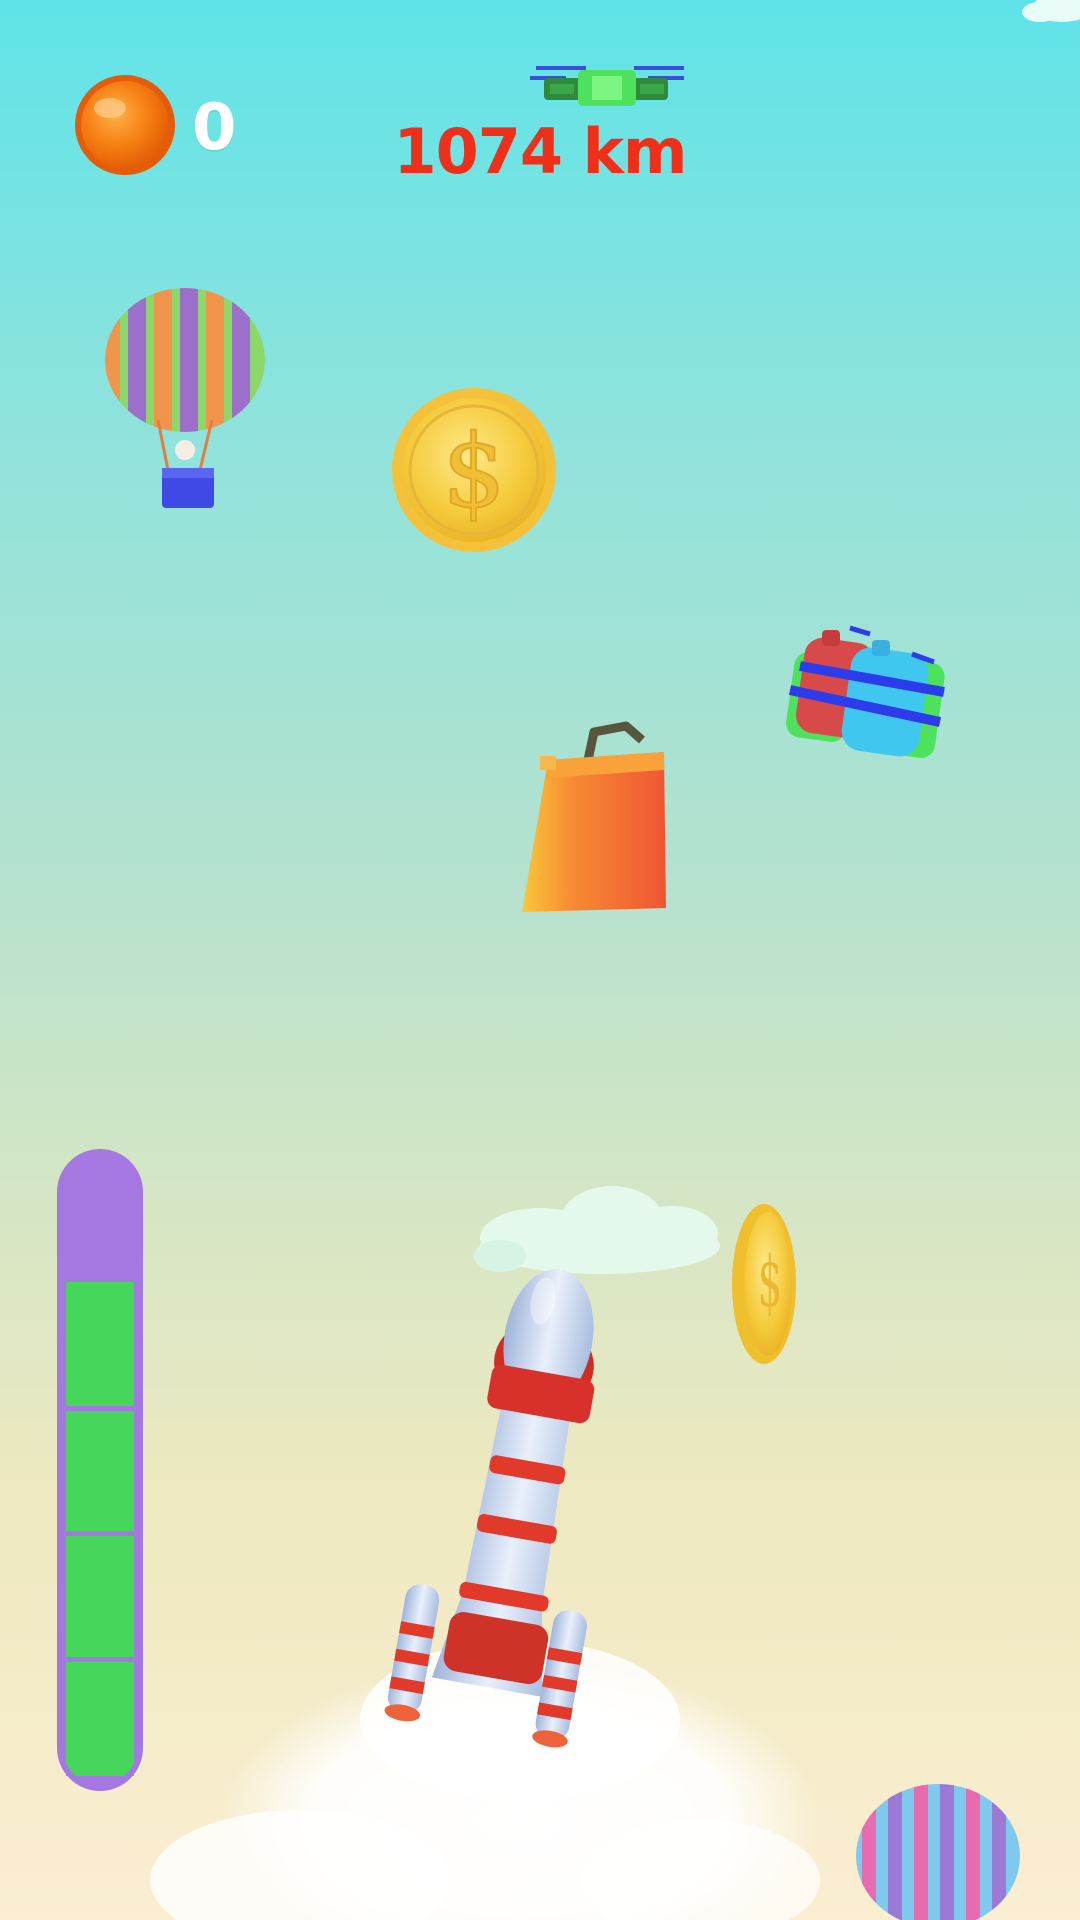  Describe the element at coordinates (607, 86) in the screenshot. I see `drone-icon` at that location.